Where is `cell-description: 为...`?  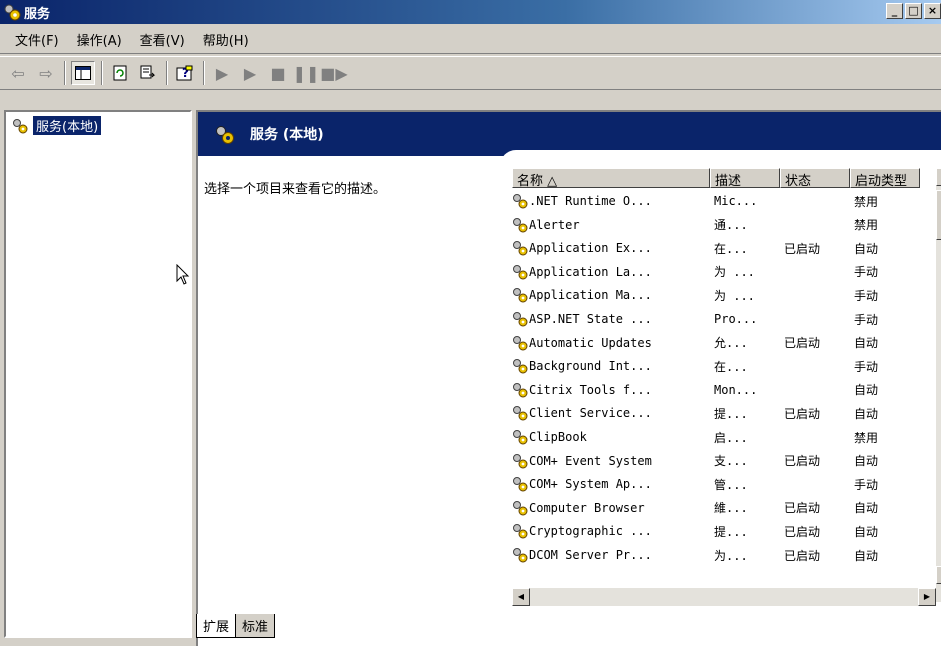 cell-description: 为... is located at coordinates (731, 555).